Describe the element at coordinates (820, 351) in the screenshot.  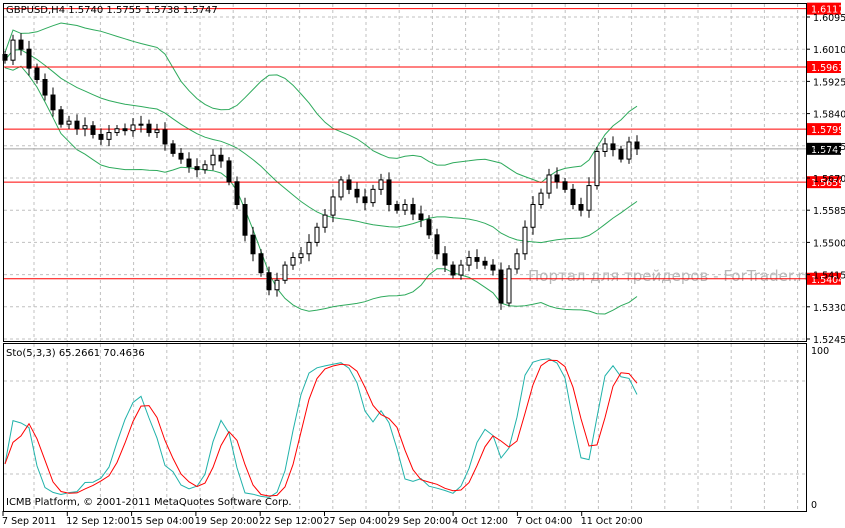
I see `indicator-scale-top: 100` at that location.